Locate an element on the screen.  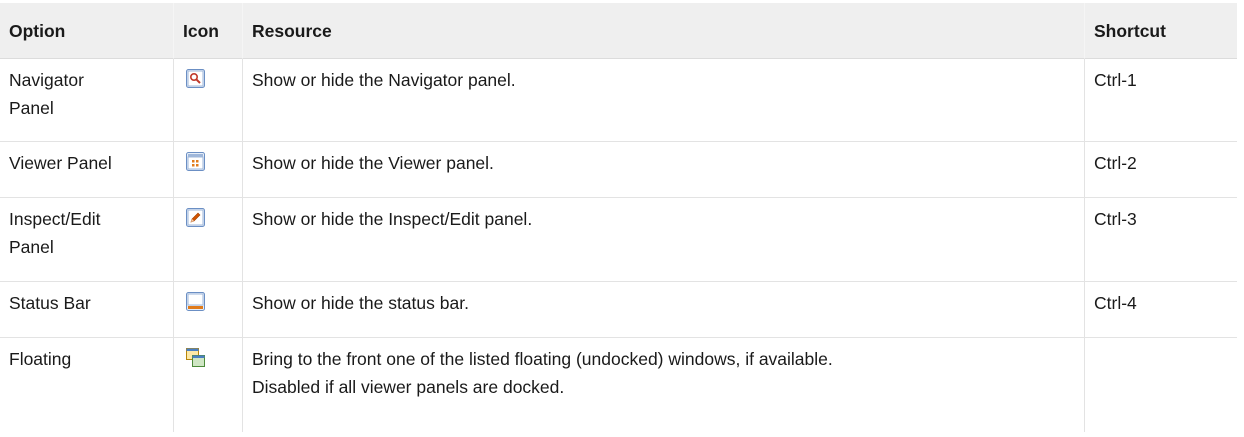
floating-windows-icon is located at coordinates (195, 357).